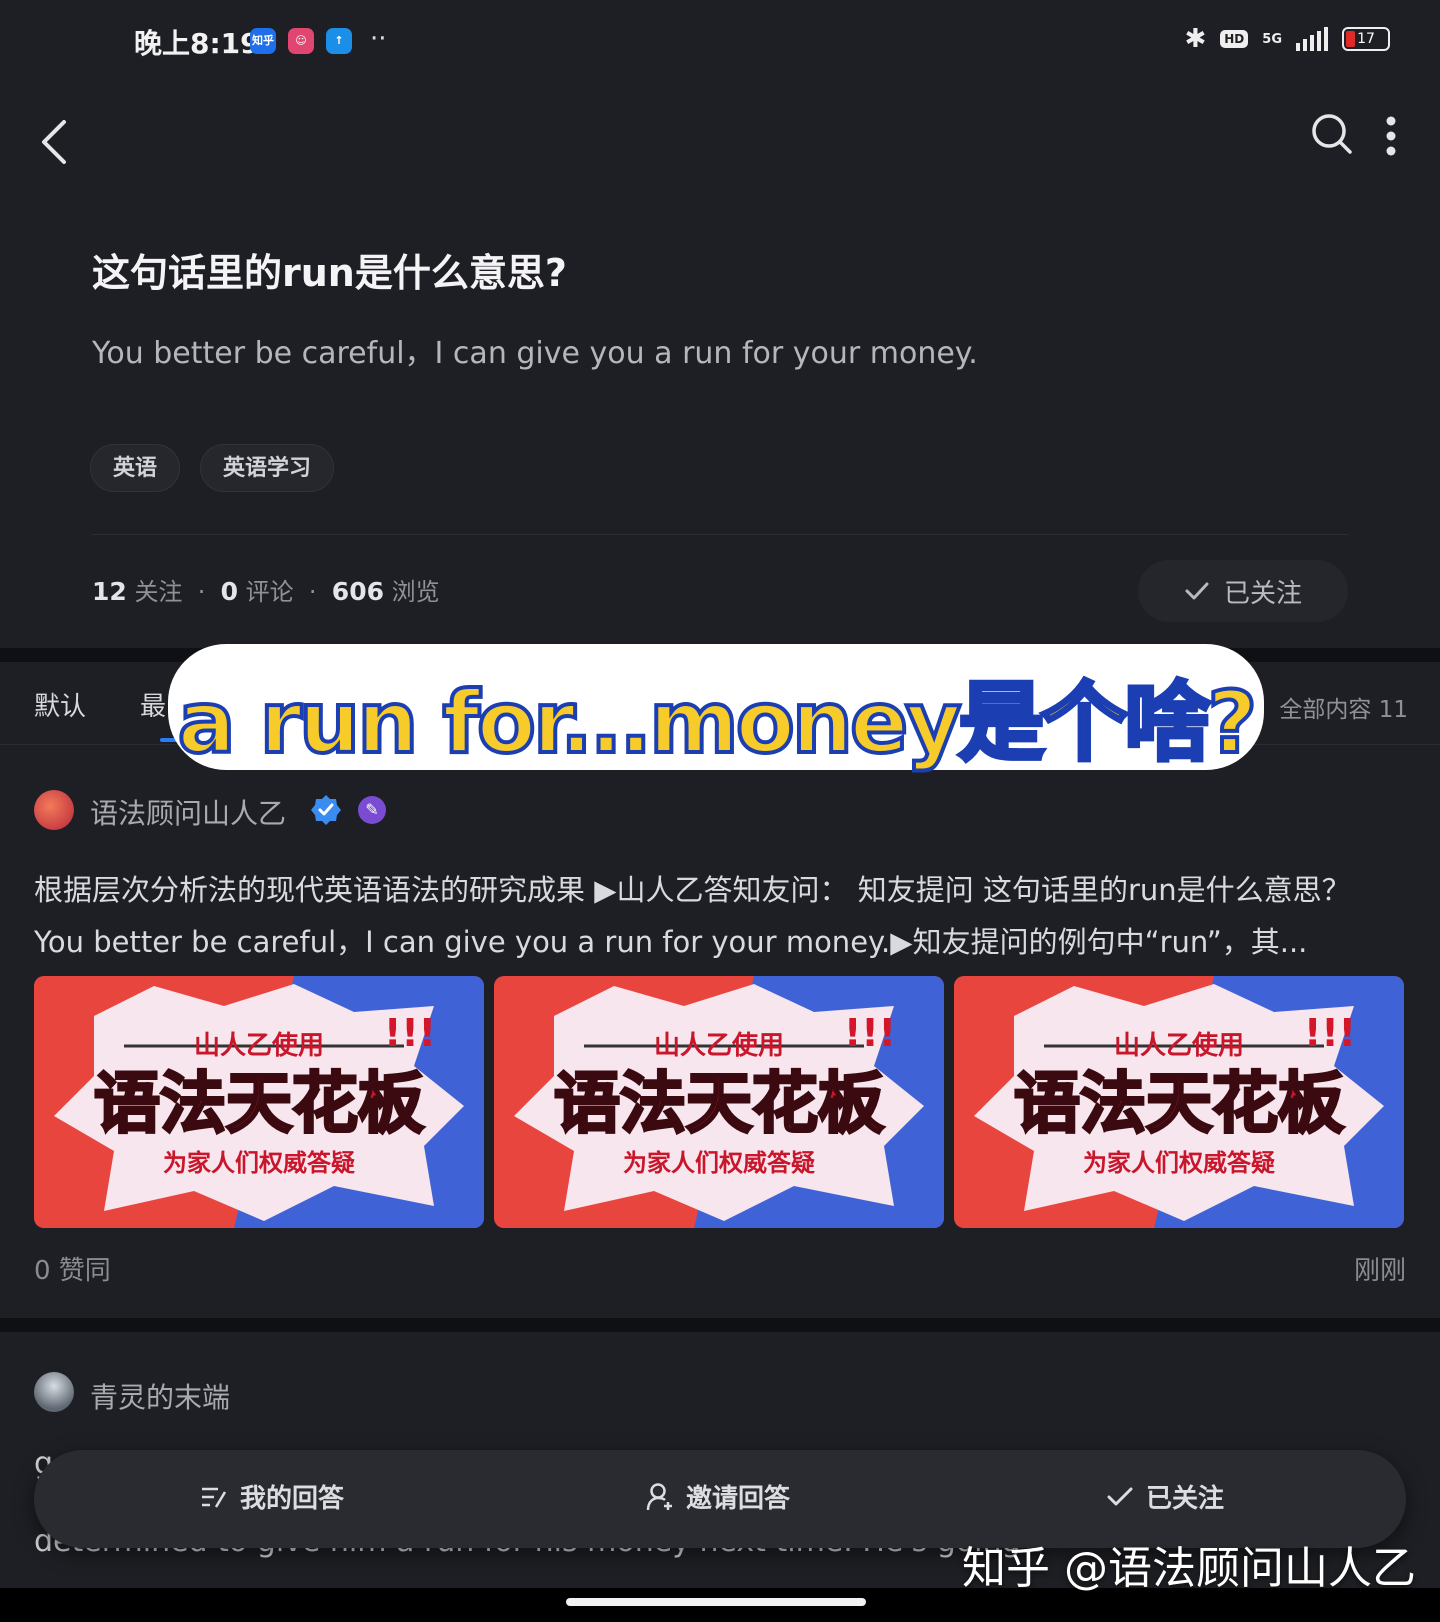 This screenshot has width=1440, height=1622. What do you see at coordinates (720, 1325) in the screenshot?
I see `section-separator` at bounding box center [720, 1325].